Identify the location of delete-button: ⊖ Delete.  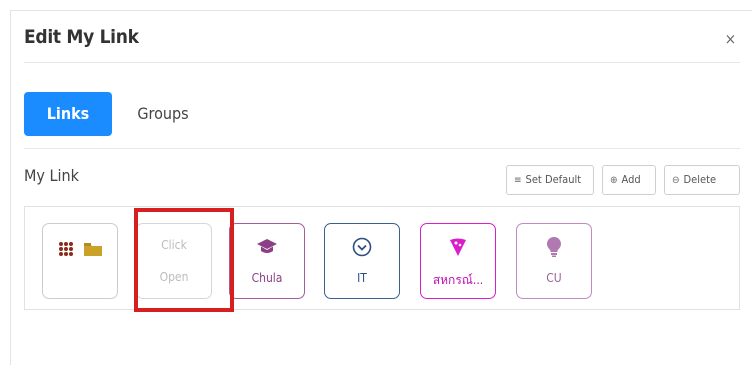
(702, 180).